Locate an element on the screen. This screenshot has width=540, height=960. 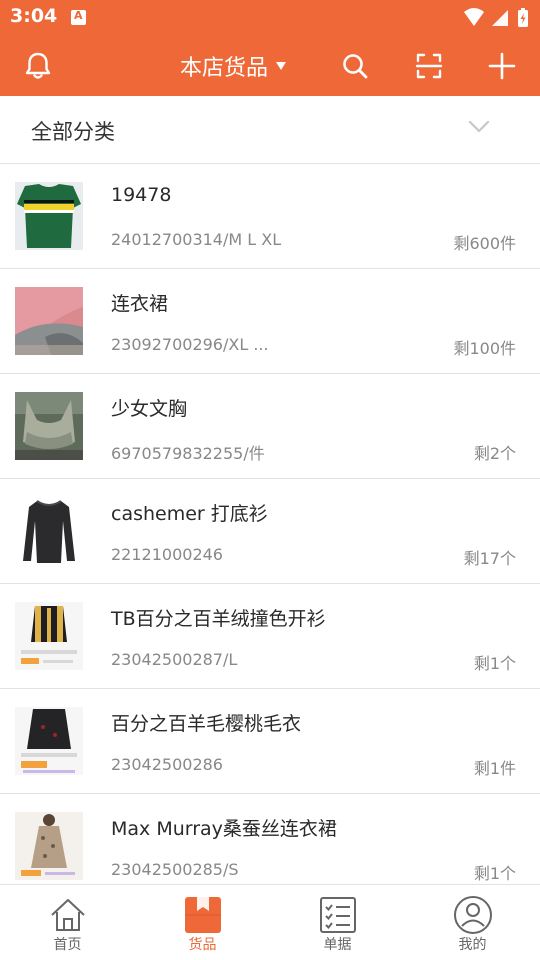
product-name: 19478 is located at coordinates (141, 195).